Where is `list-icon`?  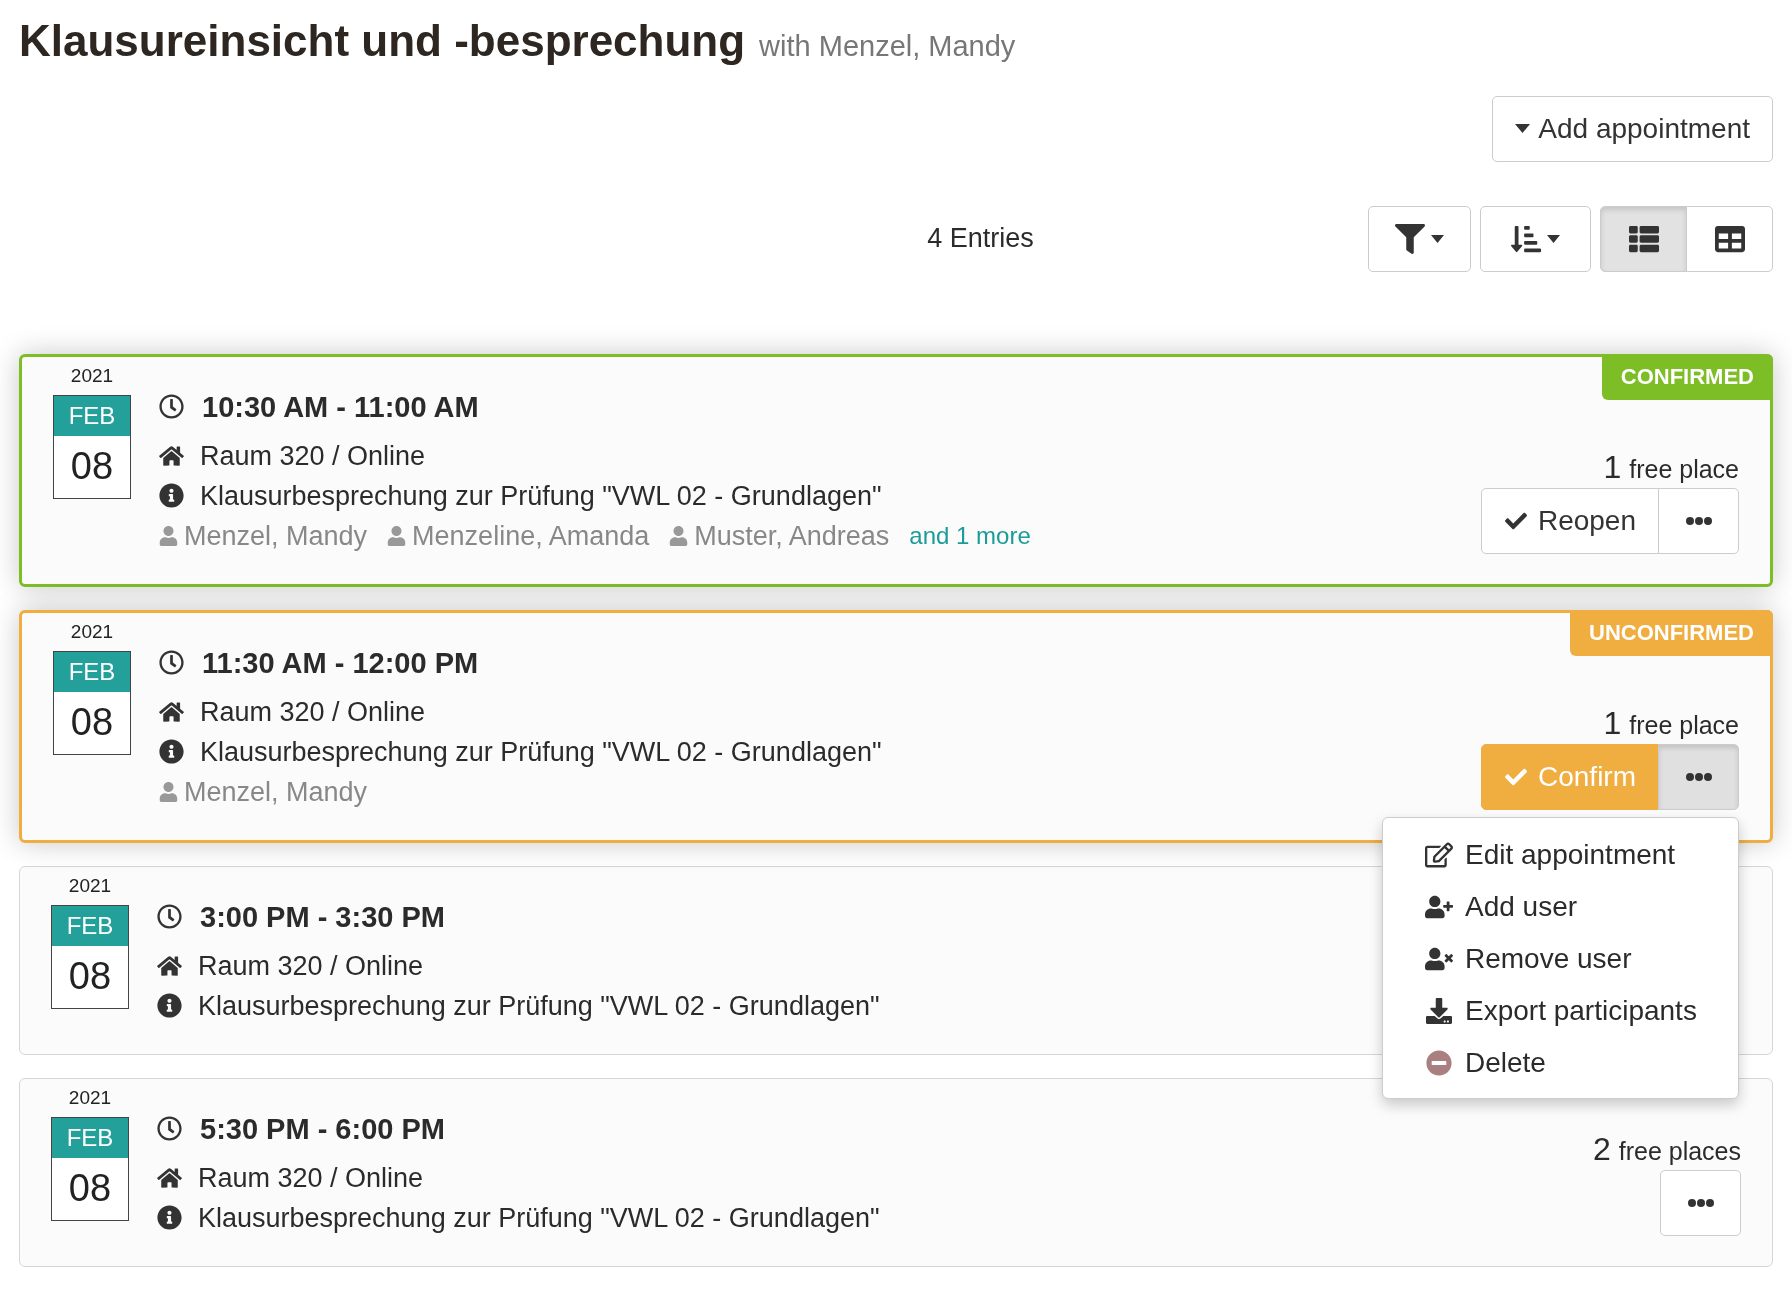
list-icon is located at coordinates (1643, 238).